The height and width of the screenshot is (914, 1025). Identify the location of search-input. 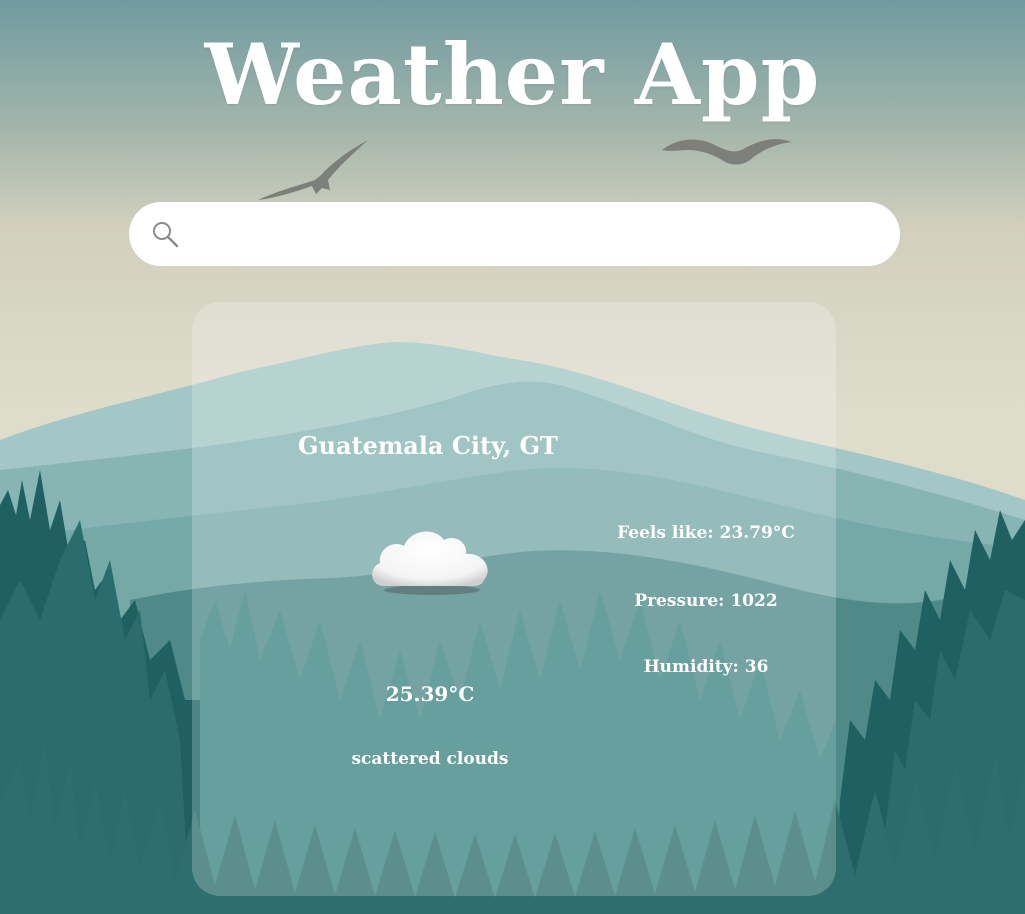
(535, 235).